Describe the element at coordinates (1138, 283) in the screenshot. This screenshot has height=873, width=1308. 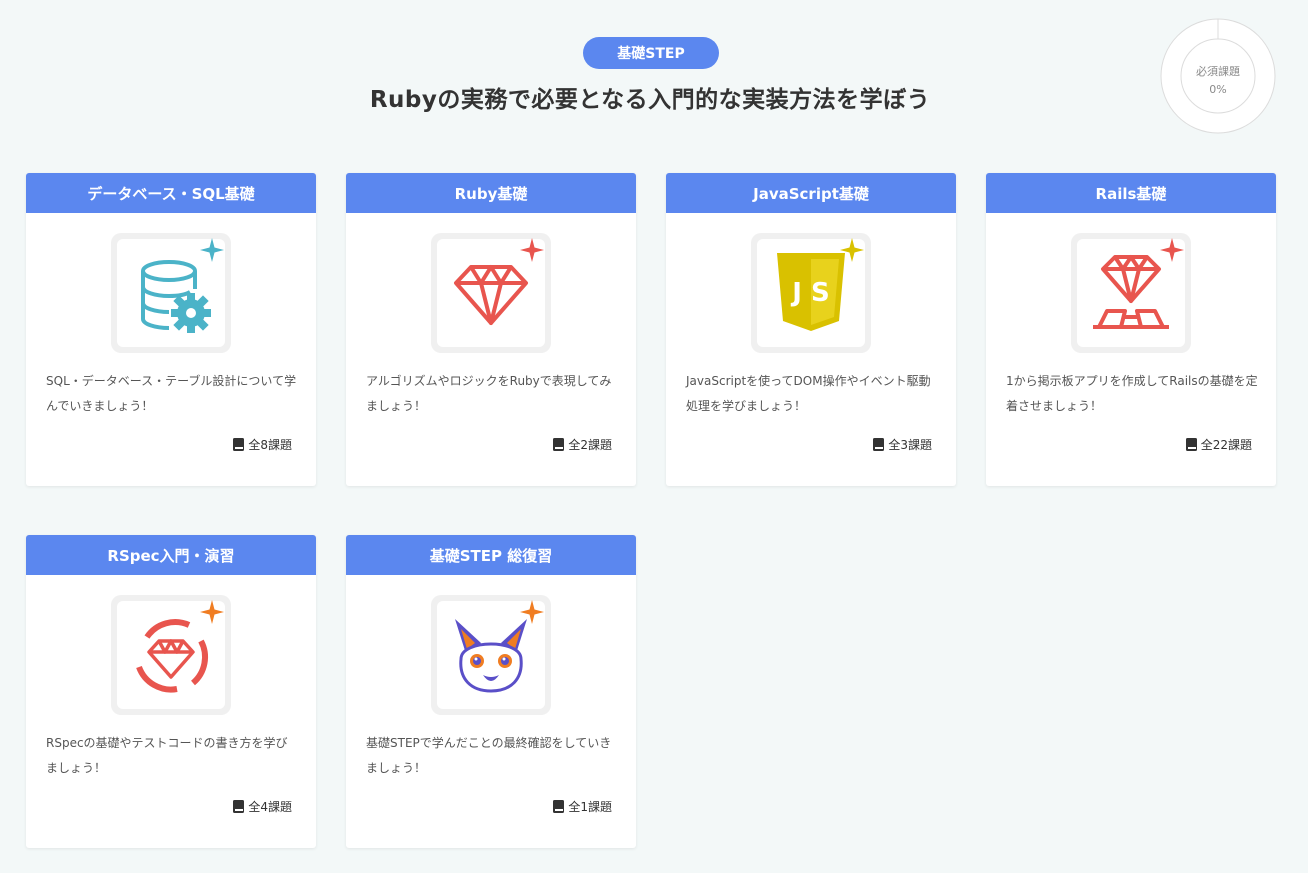
I see `rails-gem-icon` at that location.